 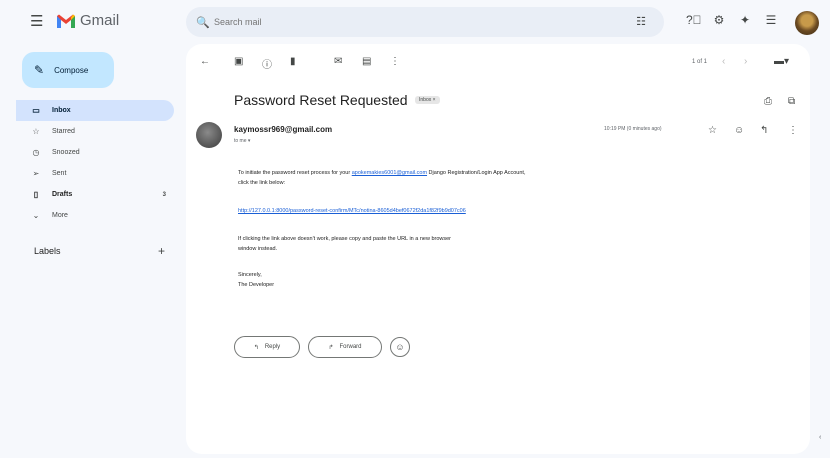 I want to click on open-new-window-icon: ⧉, so click(x=791, y=101).